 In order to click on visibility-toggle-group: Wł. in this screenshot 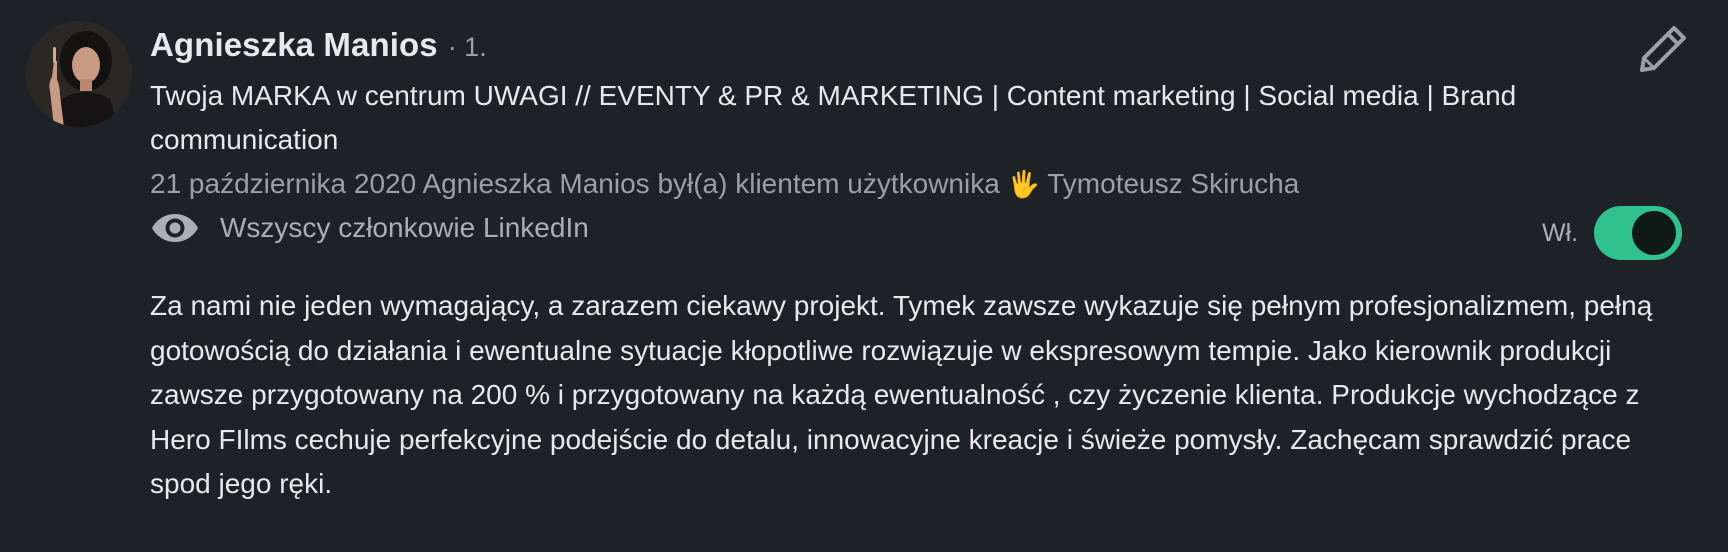, I will do `click(1612, 233)`.